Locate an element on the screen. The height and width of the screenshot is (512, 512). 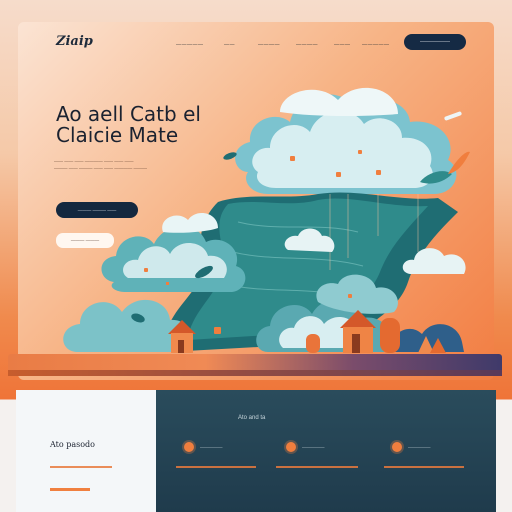
footer-left-text-line is located at coordinates (81, 467).